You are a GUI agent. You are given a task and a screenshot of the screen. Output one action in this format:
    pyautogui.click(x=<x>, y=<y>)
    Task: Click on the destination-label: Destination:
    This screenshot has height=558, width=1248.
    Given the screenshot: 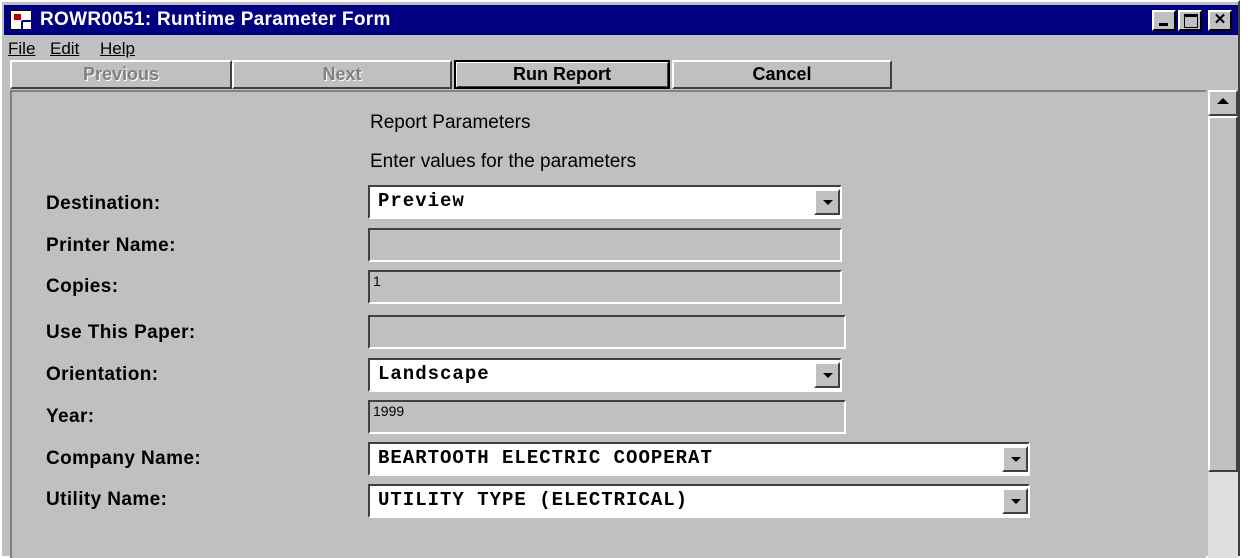 What is the action you would take?
    pyautogui.click(x=103, y=203)
    